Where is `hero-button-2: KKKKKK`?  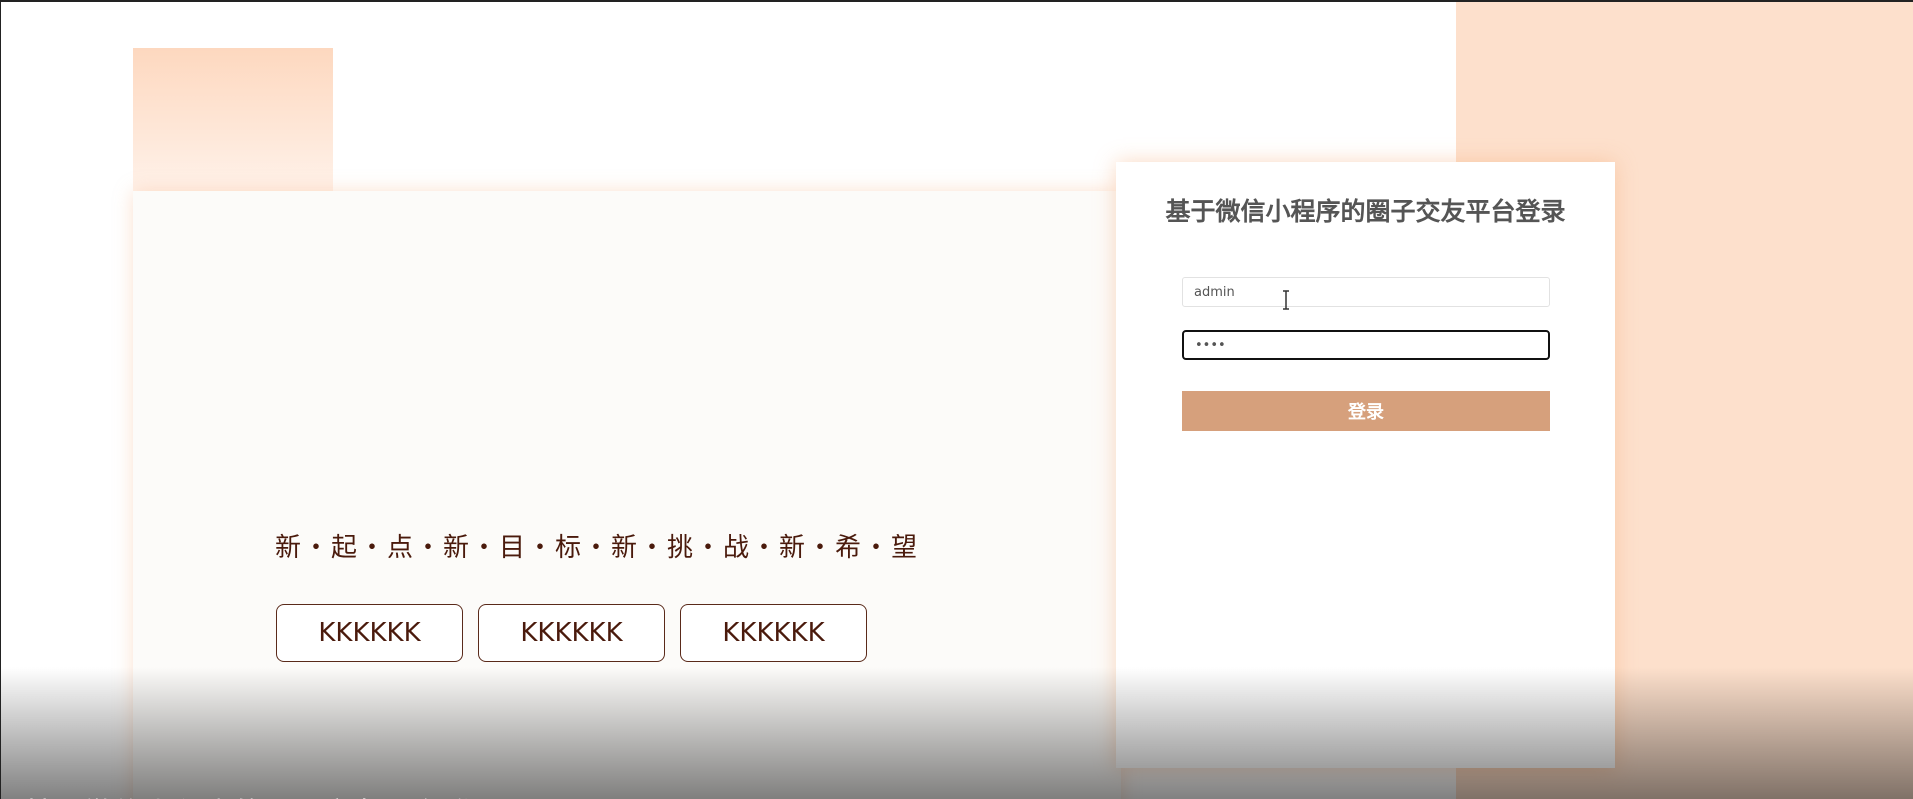 hero-button-2: KKKKKK is located at coordinates (571, 633).